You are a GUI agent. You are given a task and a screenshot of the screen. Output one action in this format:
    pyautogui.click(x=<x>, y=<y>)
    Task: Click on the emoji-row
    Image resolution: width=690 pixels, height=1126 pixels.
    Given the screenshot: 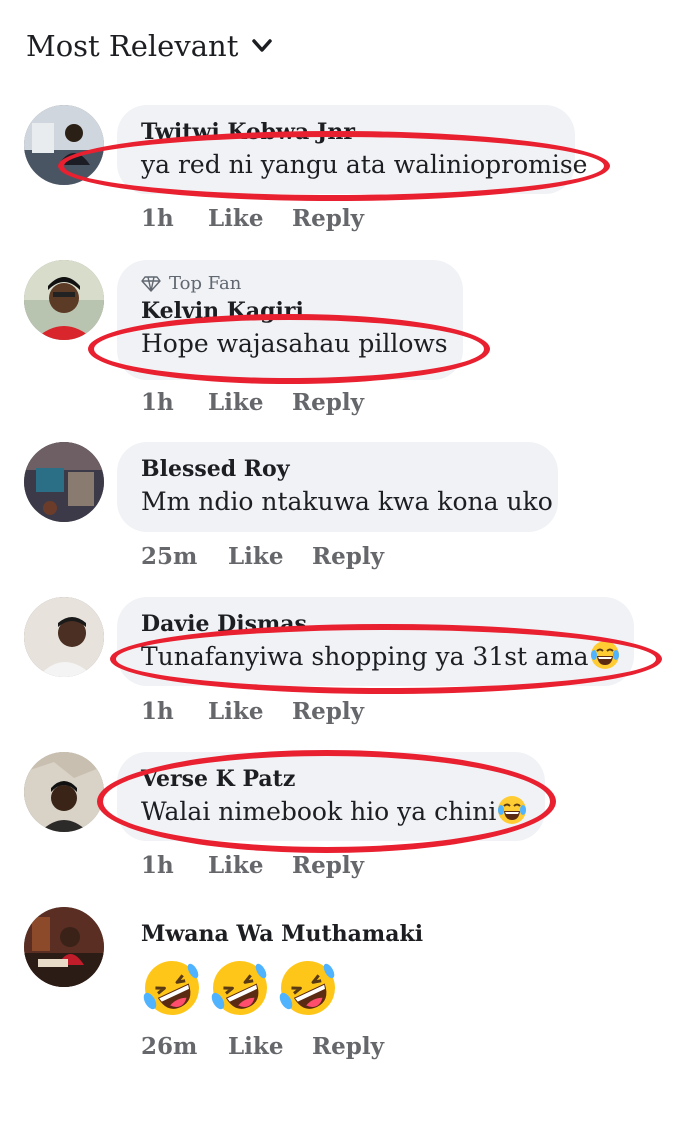 What is the action you would take?
    pyautogui.click(x=267, y=988)
    